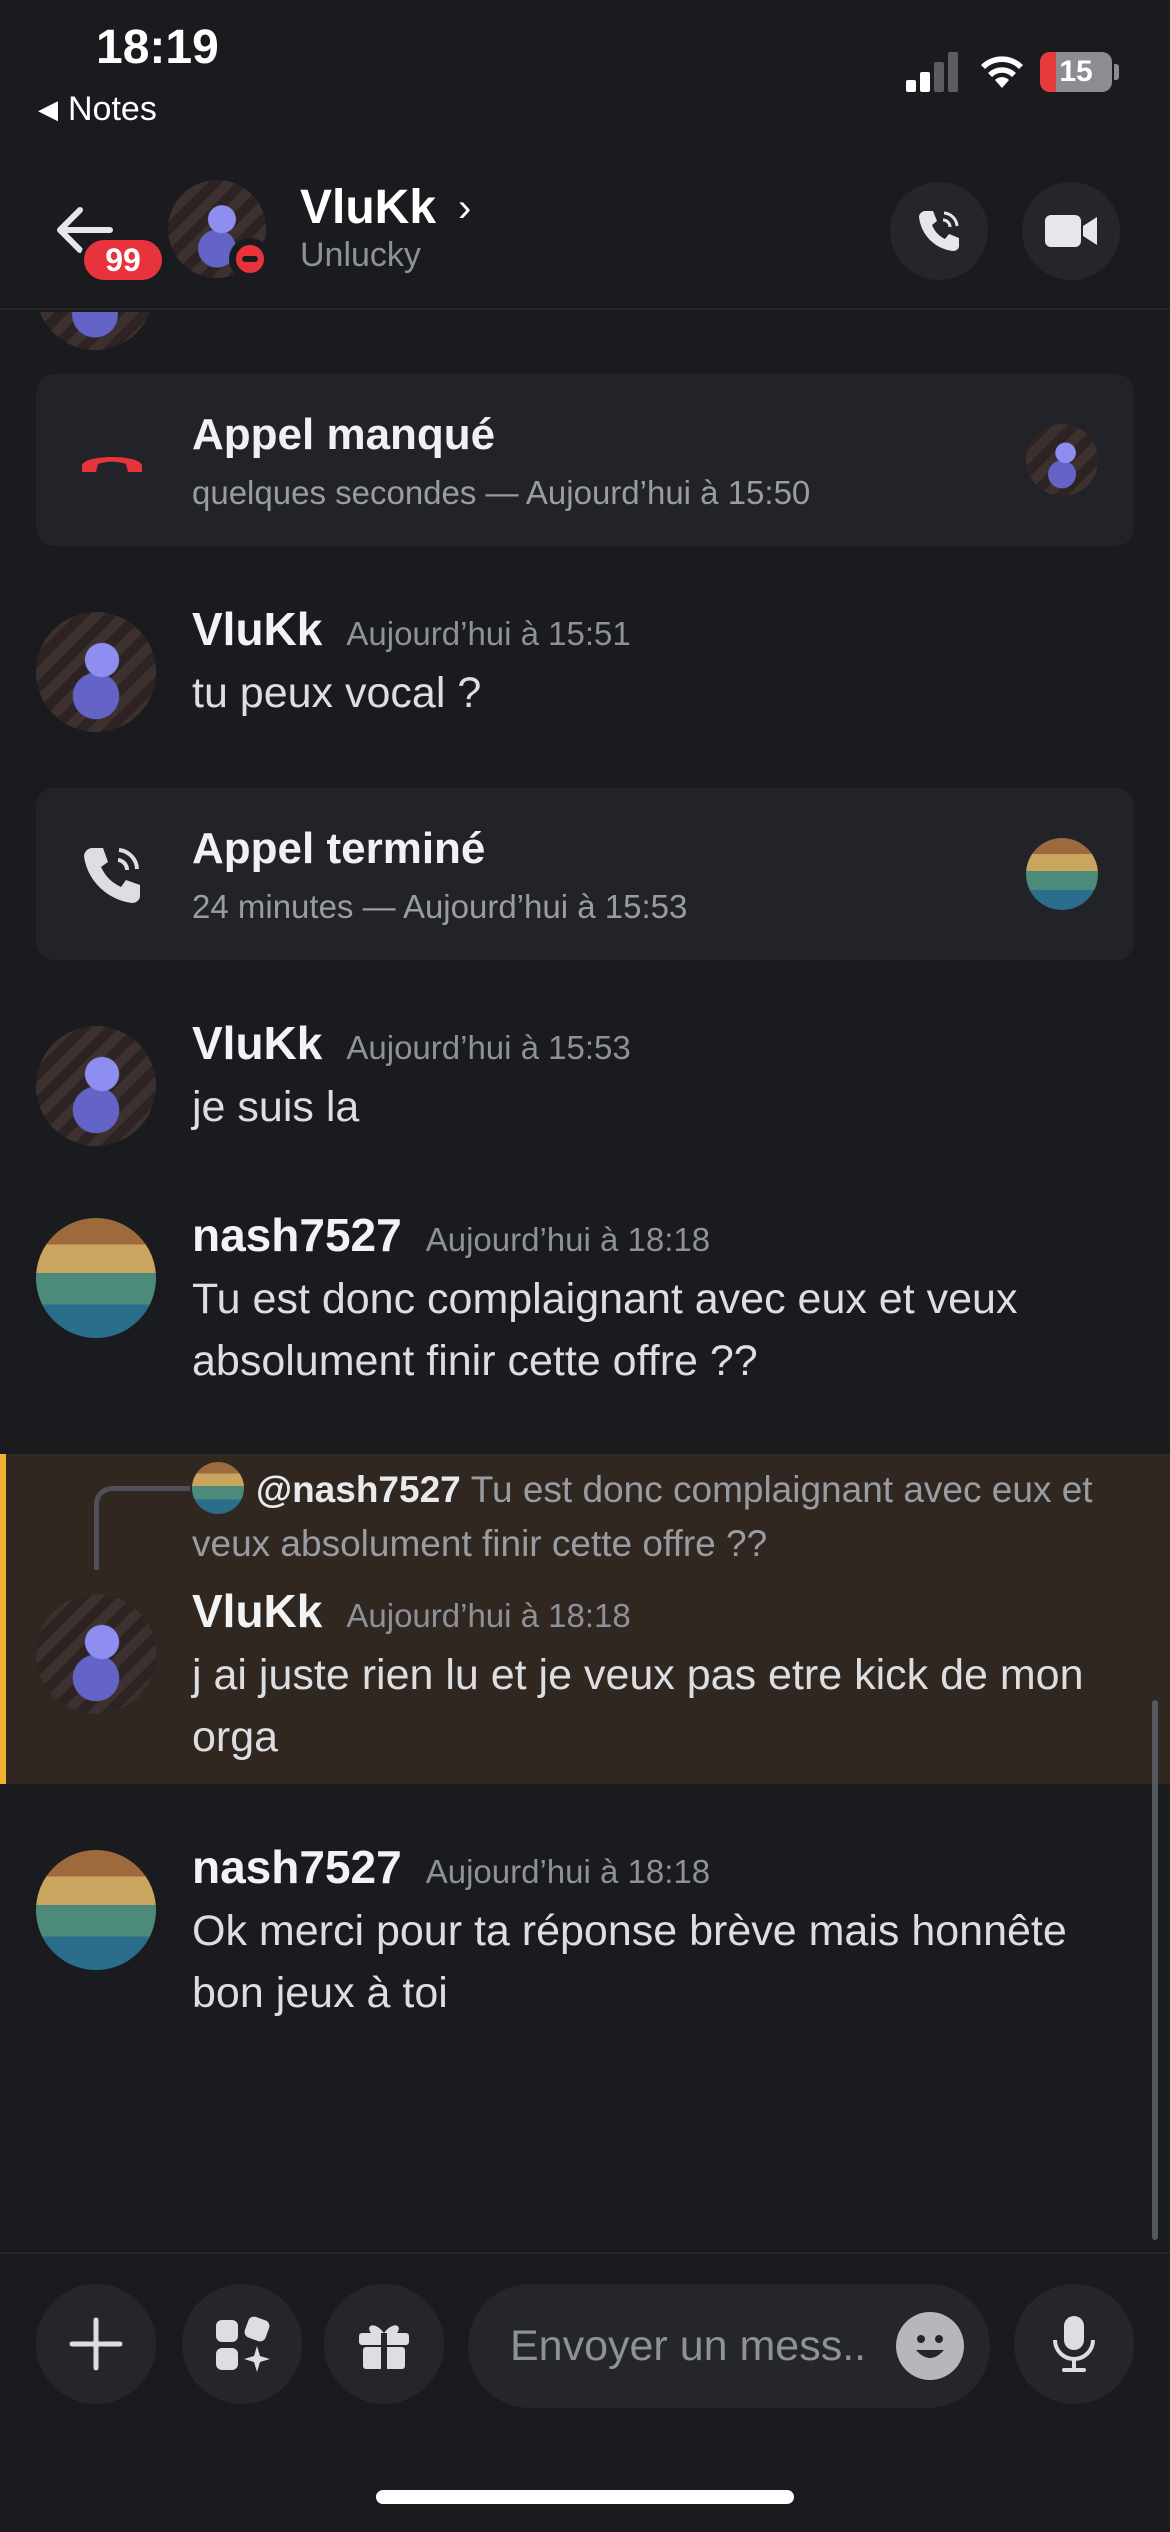 Image resolution: width=1170 pixels, height=2532 pixels. I want to click on contact-name: VluKk, so click(368, 207).